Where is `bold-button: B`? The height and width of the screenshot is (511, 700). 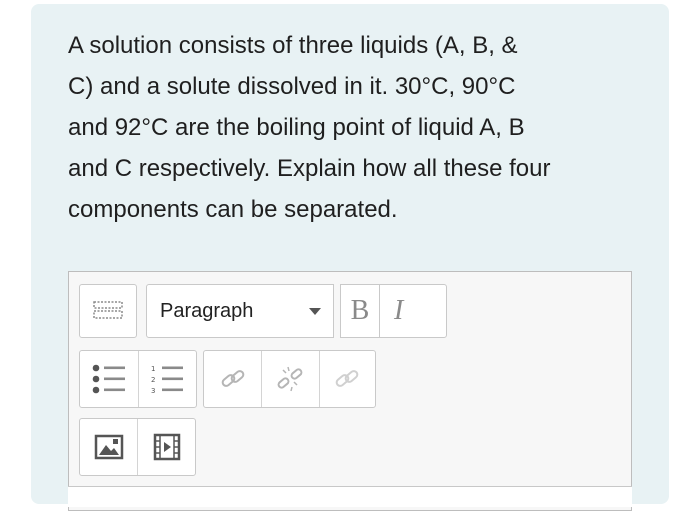
bold-button: B is located at coordinates (360, 311).